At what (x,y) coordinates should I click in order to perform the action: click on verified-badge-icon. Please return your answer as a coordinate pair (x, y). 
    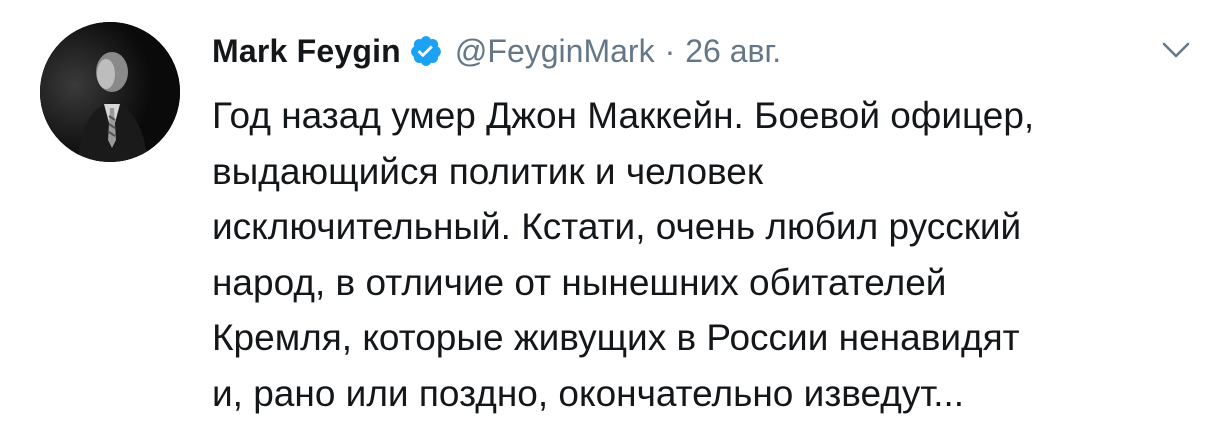
    Looking at the image, I should click on (426, 51).